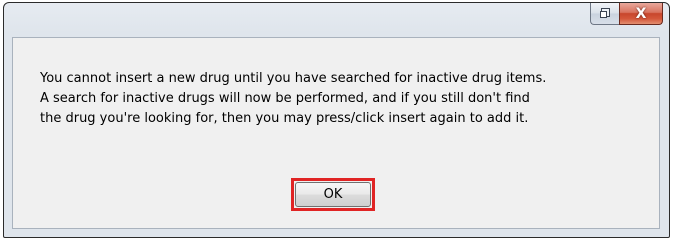  I want to click on close-button: X, so click(641, 14).